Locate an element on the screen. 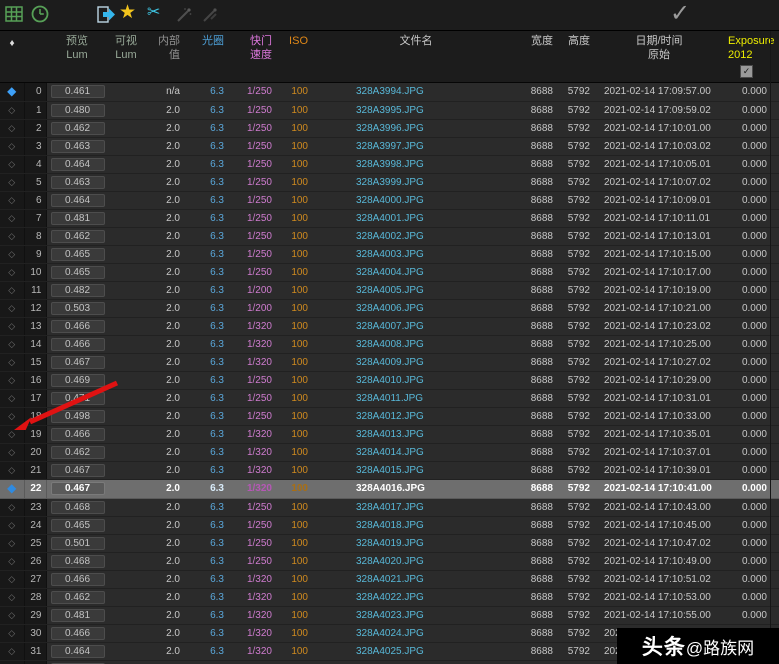 Image resolution: width=779 pixels, height=664 pixels. column-header-filename: 文件名 is located at coordinates (416, 57).